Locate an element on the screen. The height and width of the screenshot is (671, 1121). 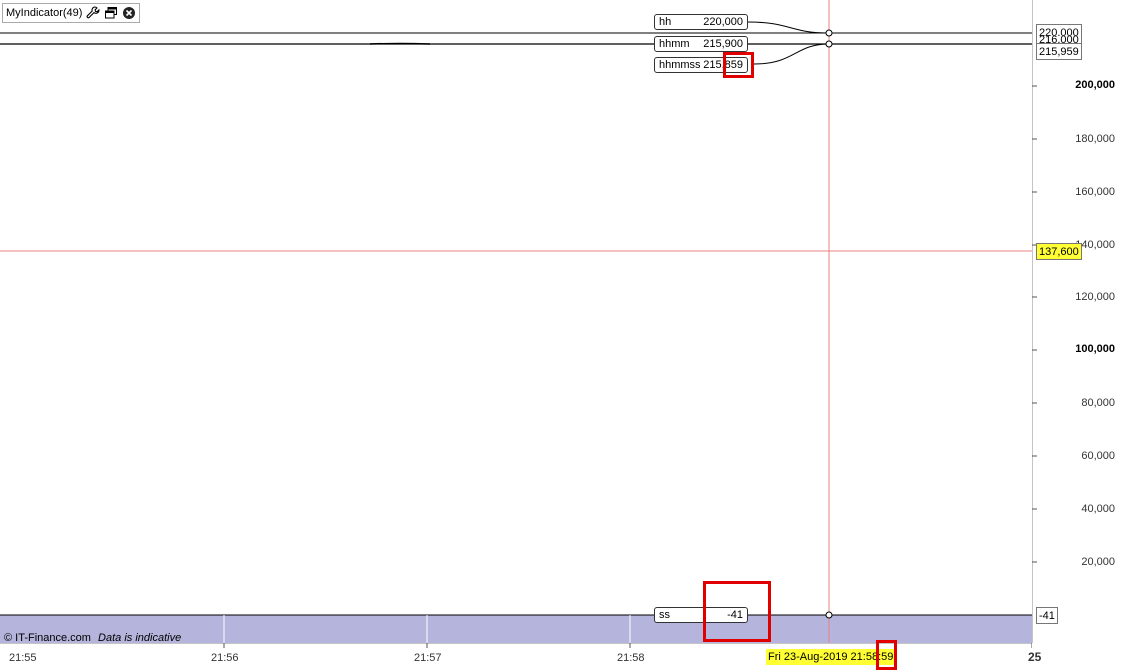
x-tick-2157: 21:57 is located at coordinates (428, 658).